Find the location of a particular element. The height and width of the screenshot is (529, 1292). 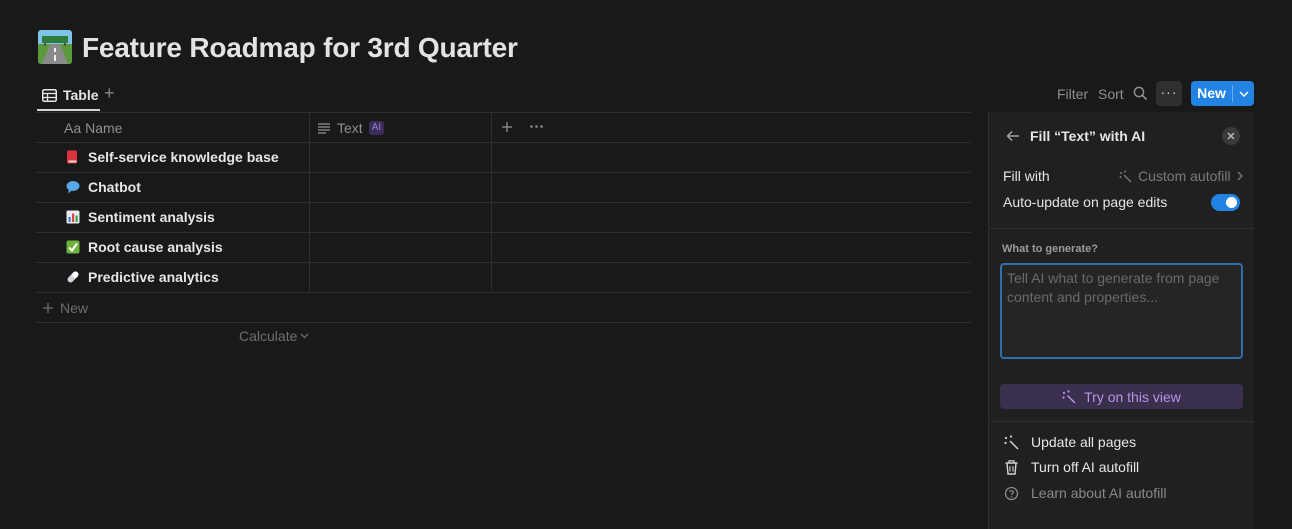

add-row-button: New is located at coordinates (65, 308).